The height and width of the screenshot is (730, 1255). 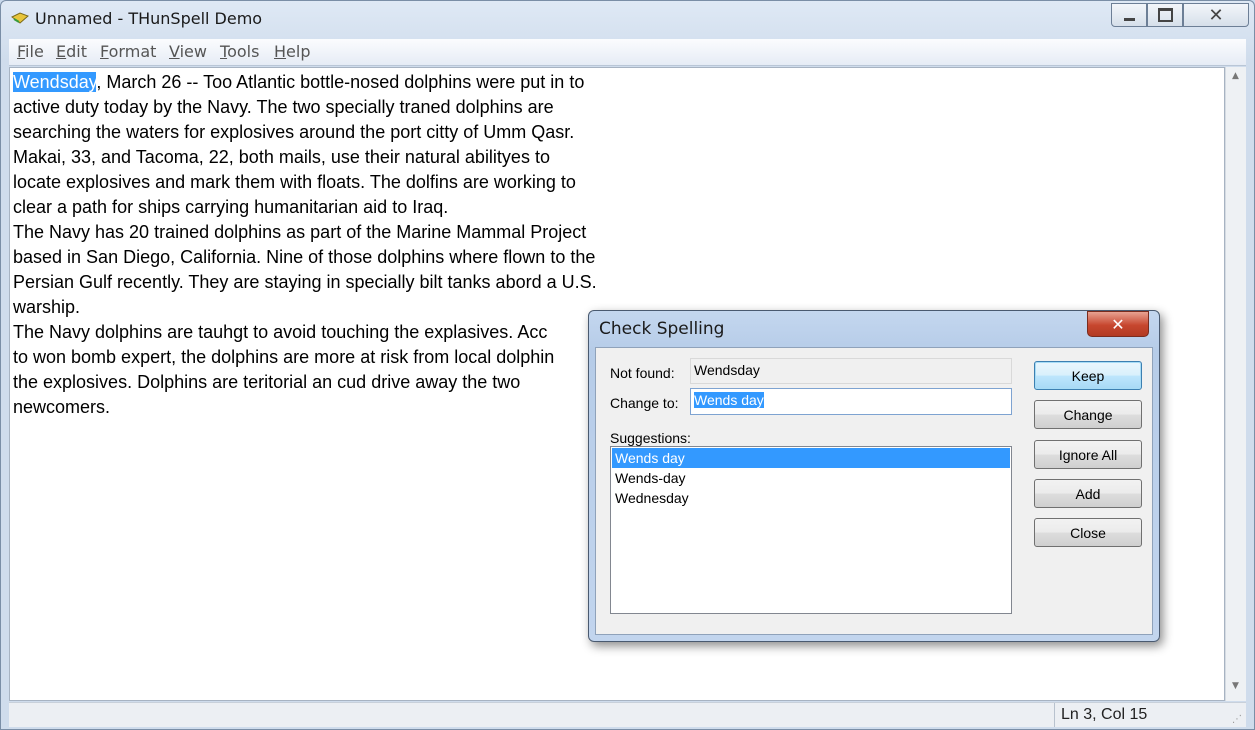 I want to click on keep-button: Keep, so click(x=1088, y=375).